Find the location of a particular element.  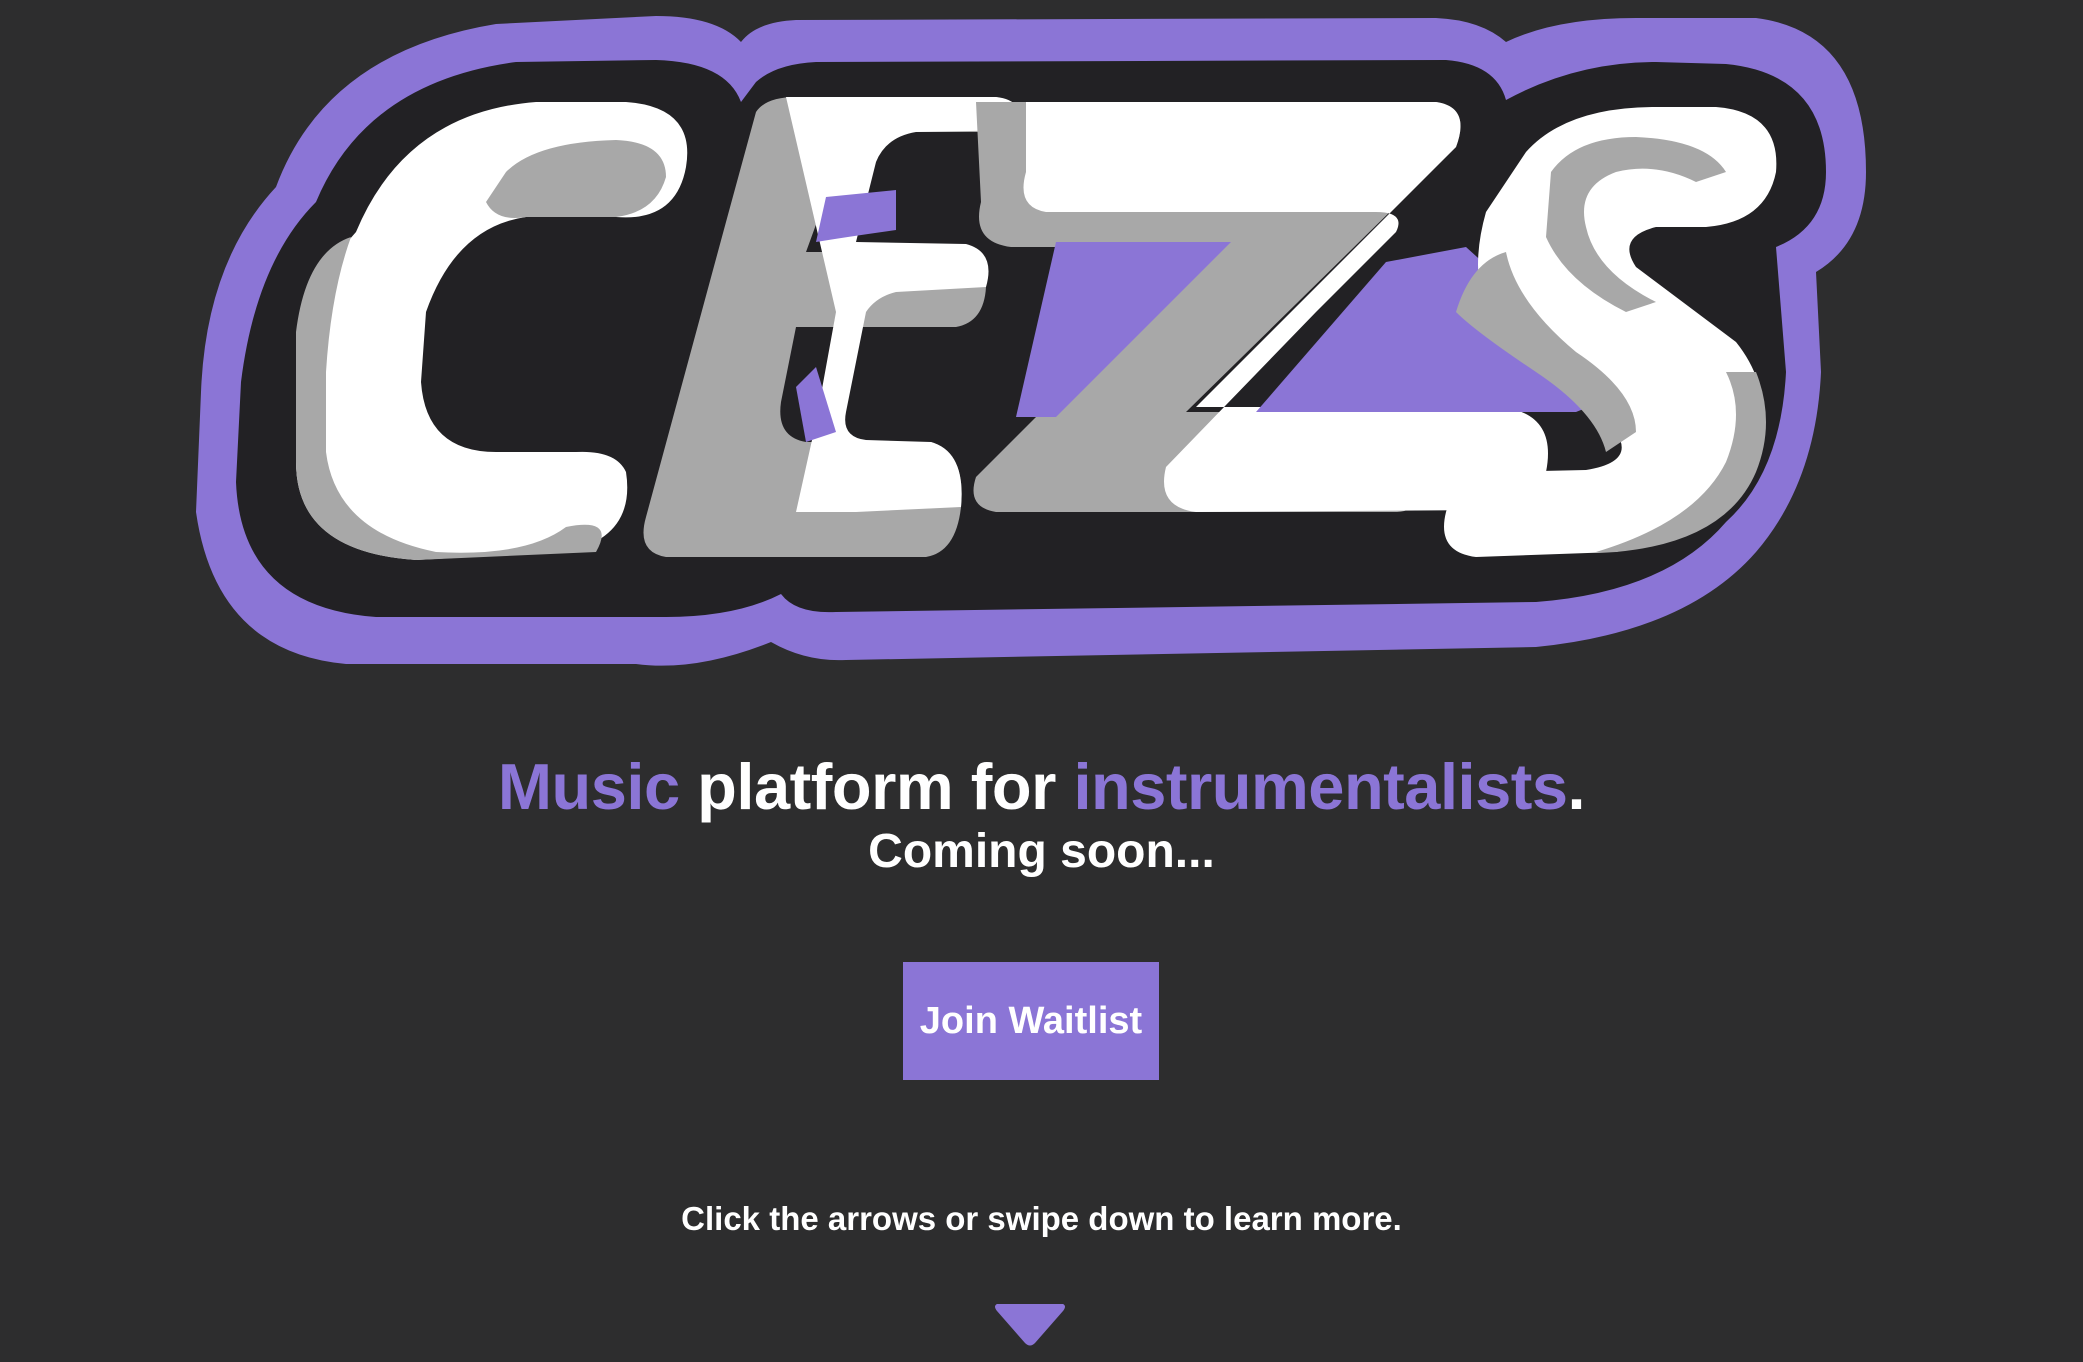

tagline-period: . is located at coordinates (1576, 786).